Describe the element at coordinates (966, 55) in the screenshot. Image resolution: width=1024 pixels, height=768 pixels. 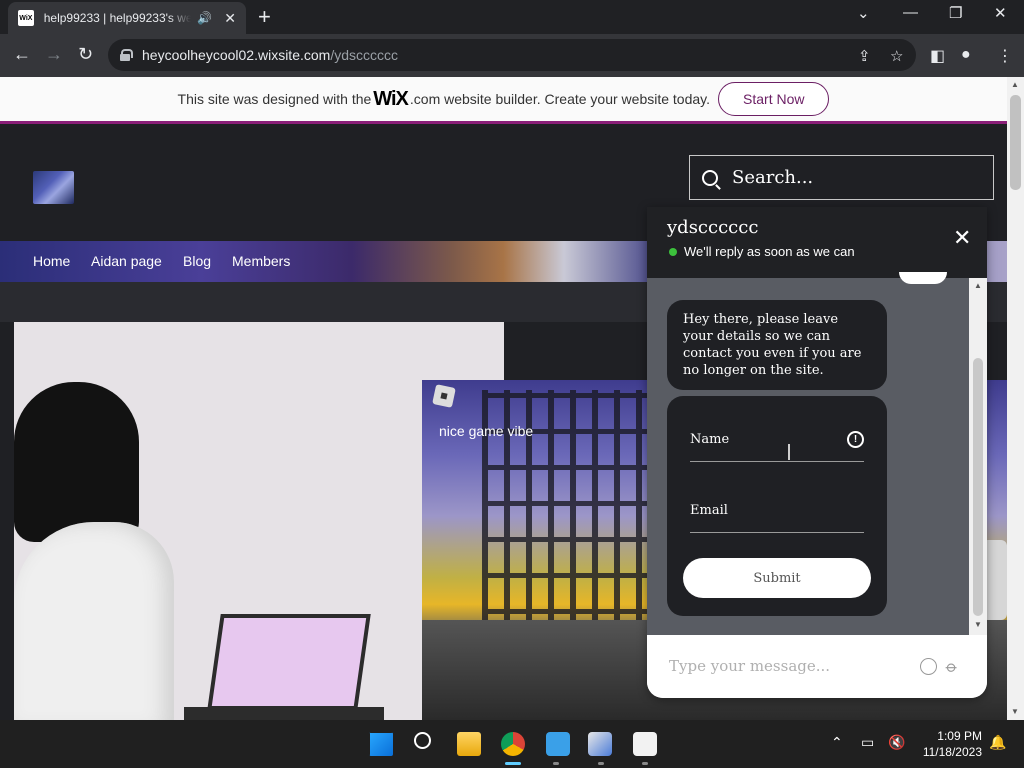
I see `profile-icon: ●` at that location.